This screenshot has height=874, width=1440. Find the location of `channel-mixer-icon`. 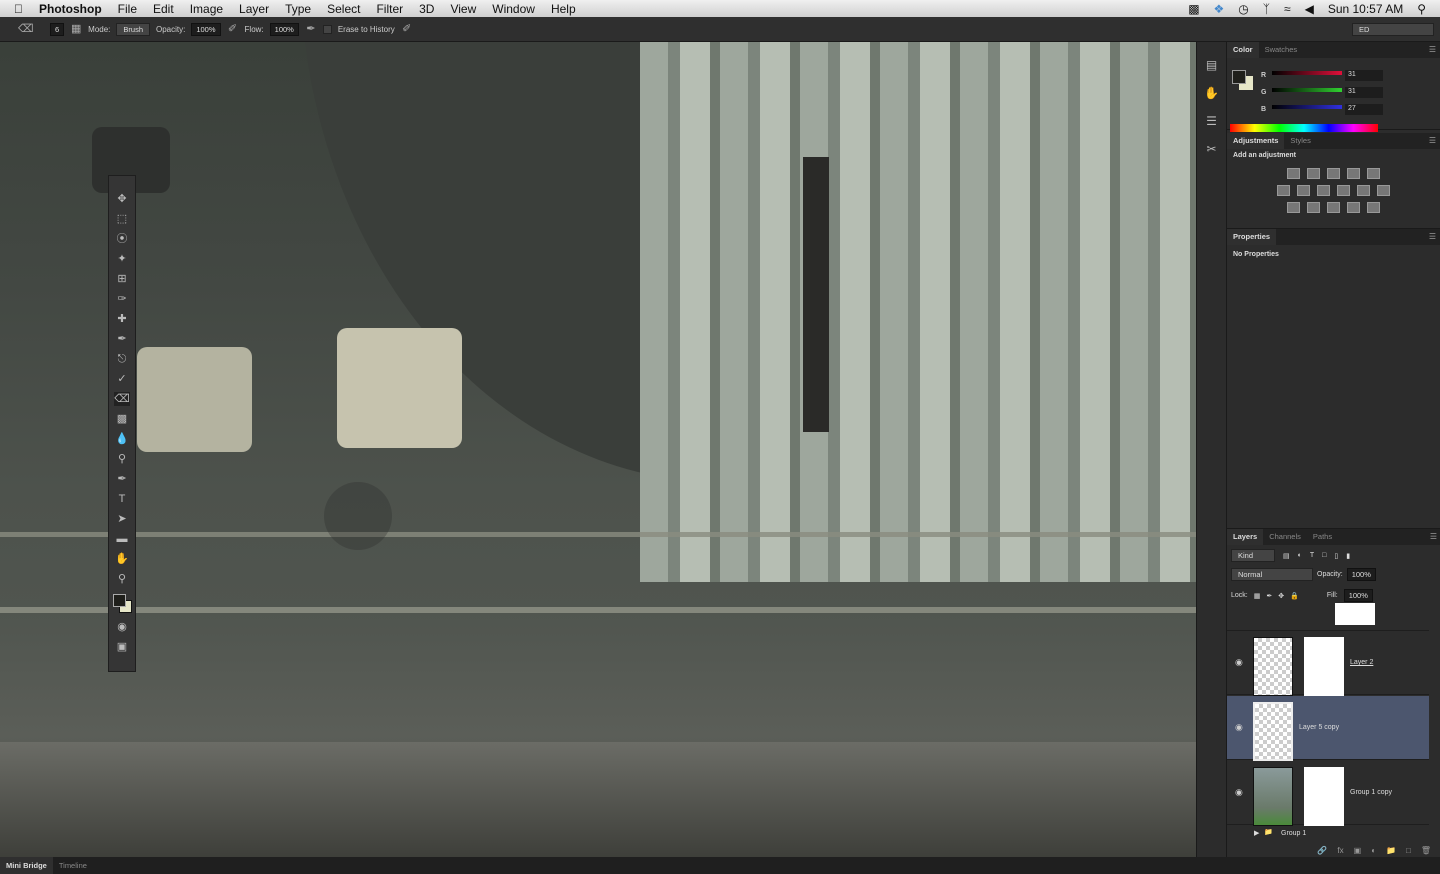

channel-mixer-icon is located at coordinates (1363, 190).